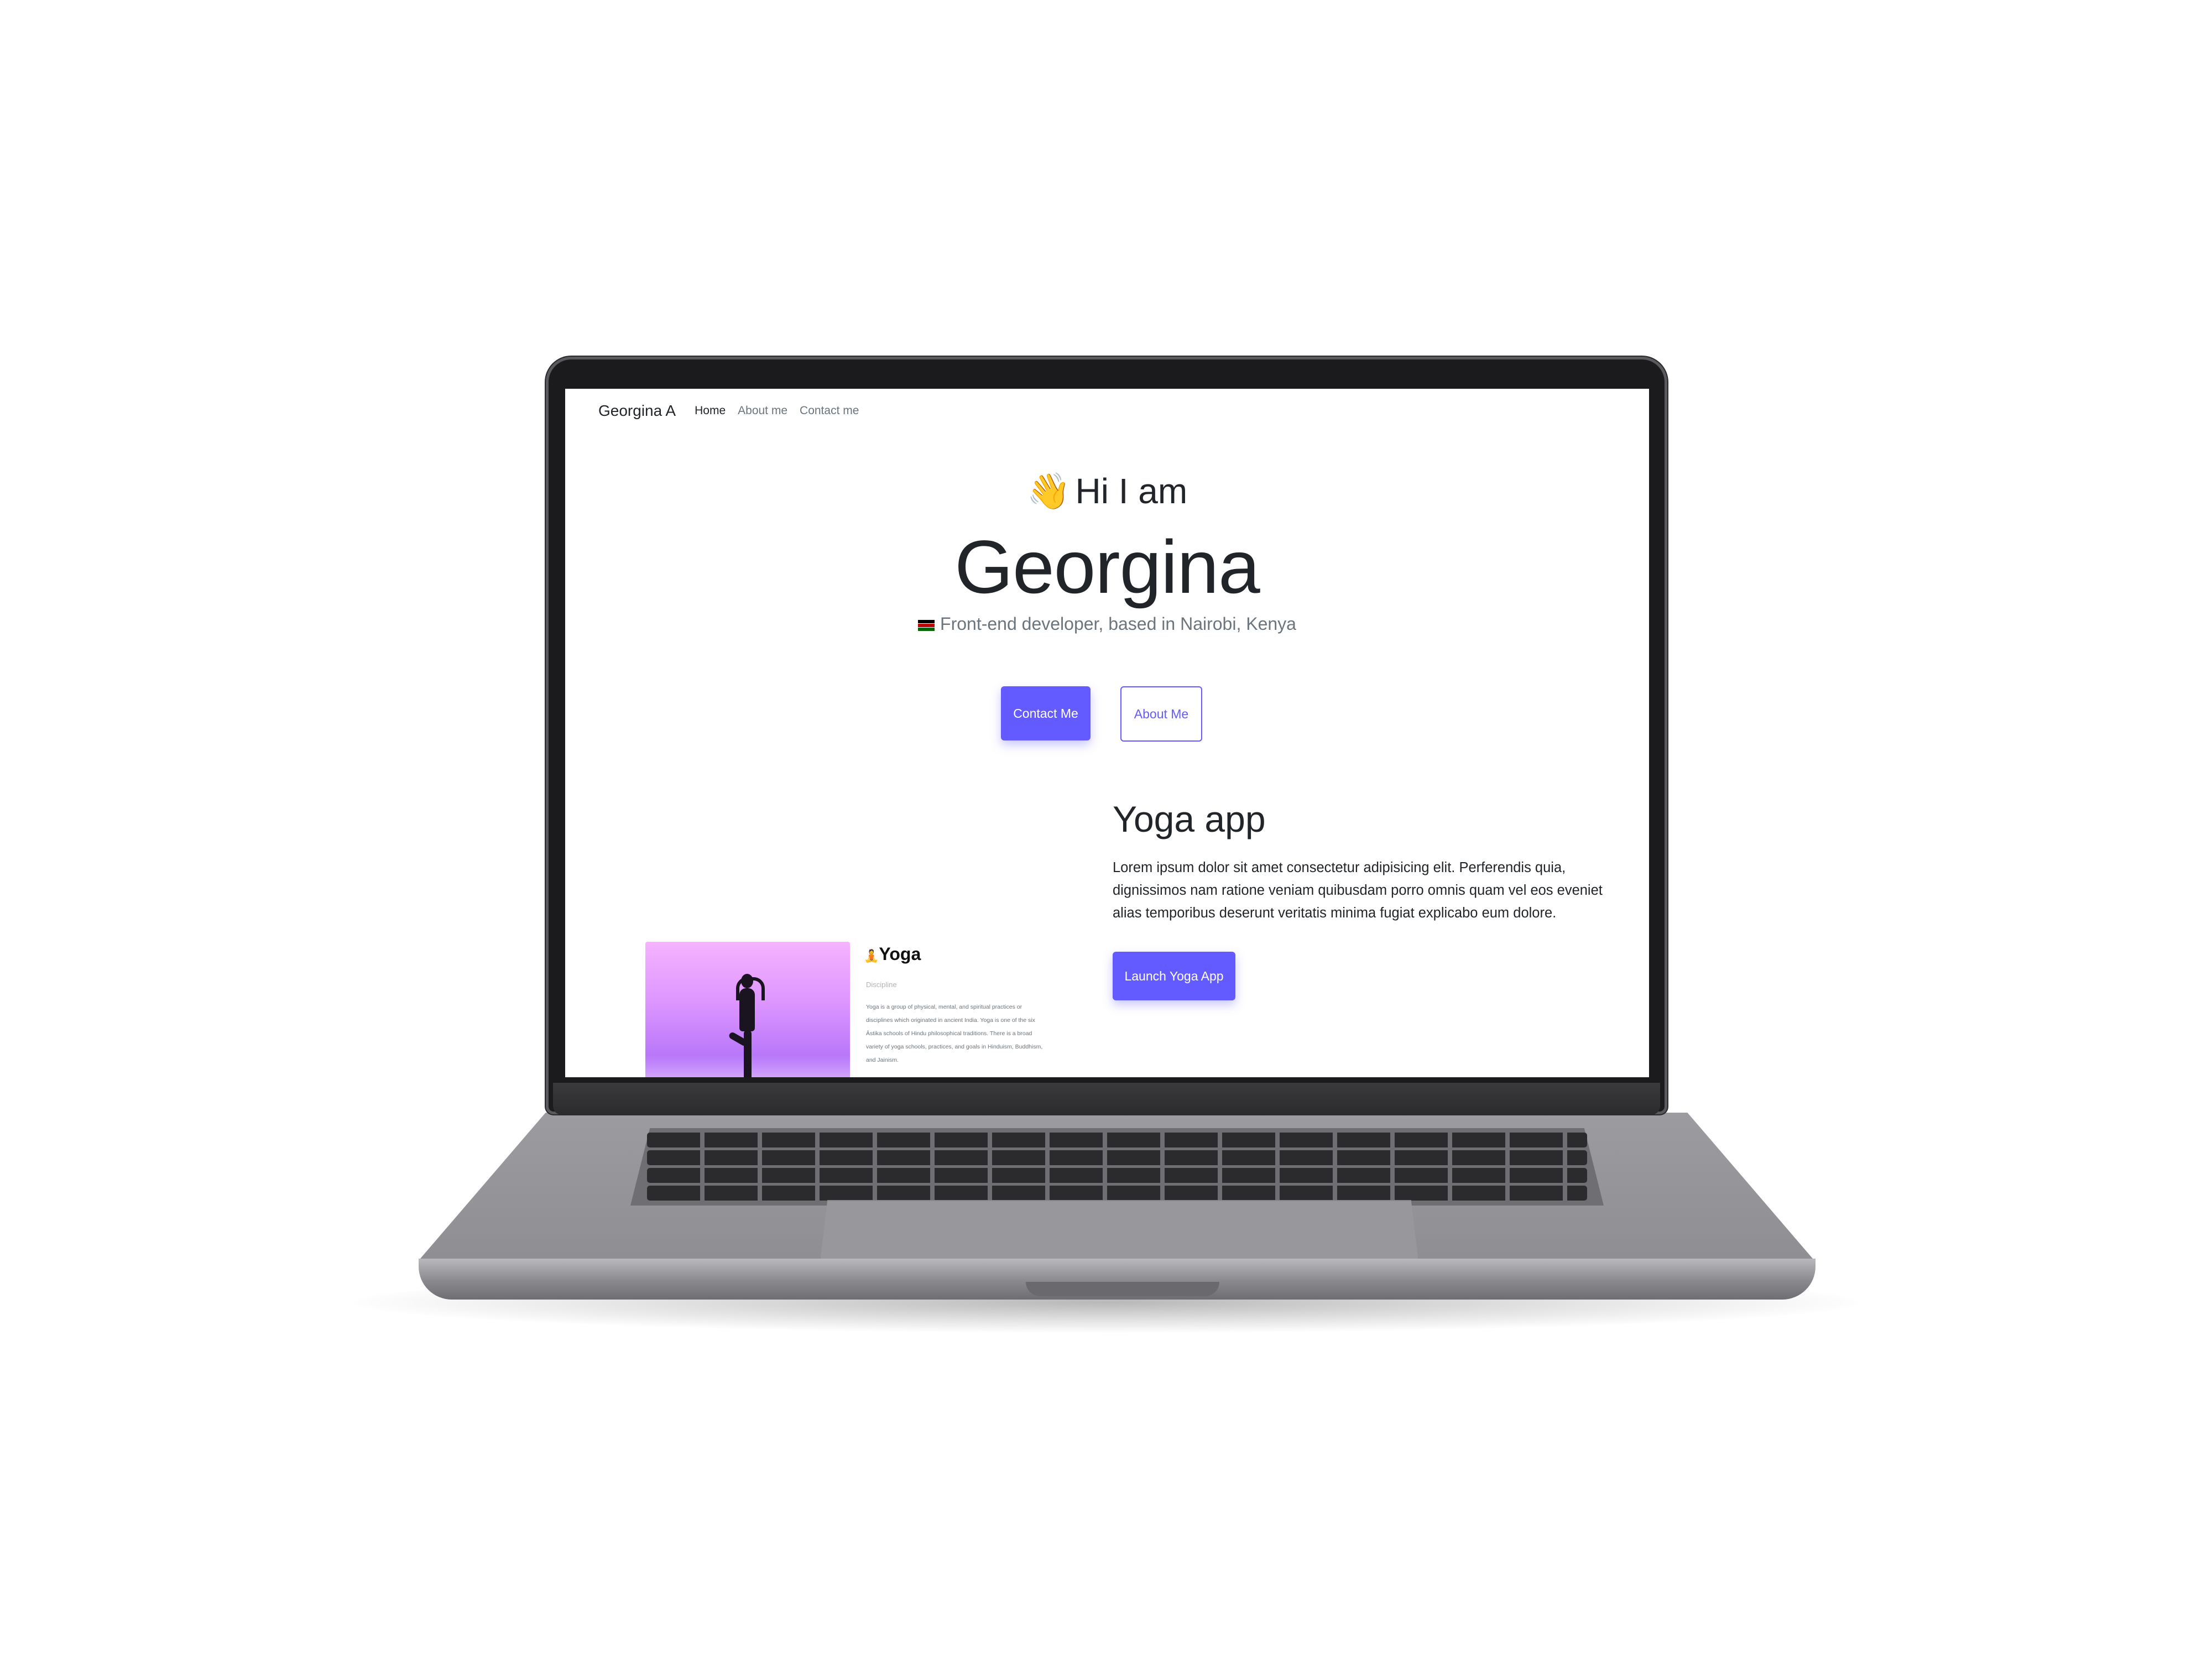 This screenshot has width=2212, height=1659. What do you see at coordinates (763, 411) in the screenshot?
I see `nav-link-about: About me` at bounding box center [763, 411].